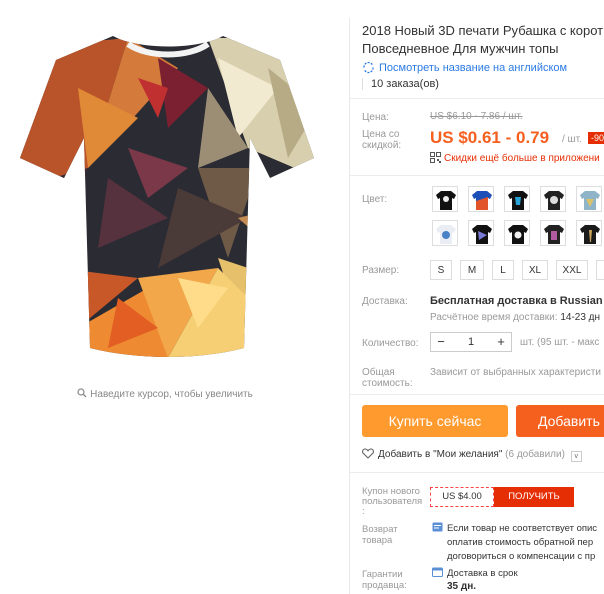  What do you see at coordinates (460, 48) in the screenshot?
I see `product-title-line2: Повседневное Для мужчин топы` at bounding box center [460, 48].